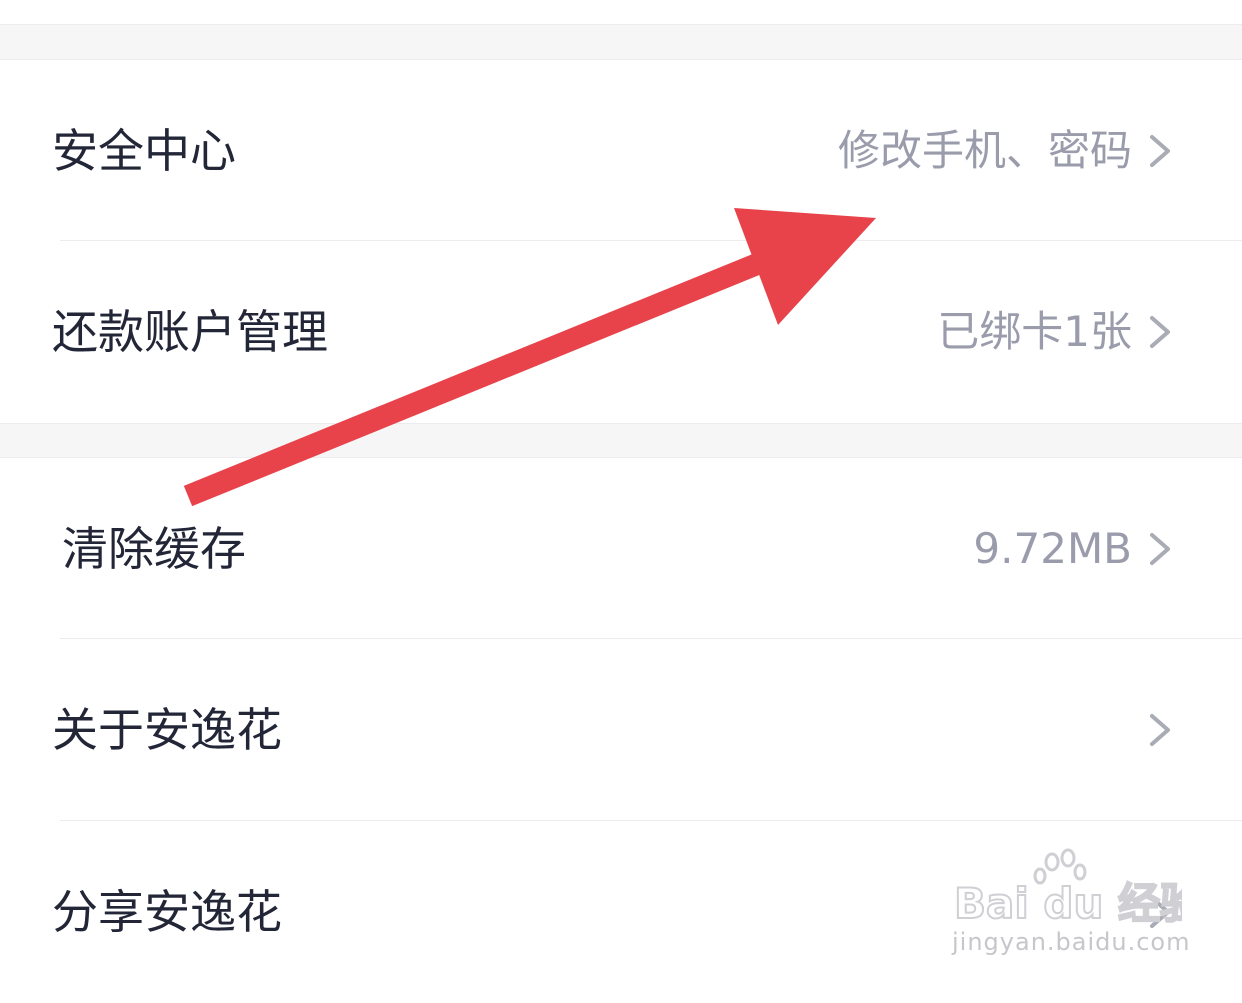 This screenshot has width=1242, height=1003. What do you see at coordinates (154, 549) in the screenshot?
I see `settings-item-label: 清除缓存` at bounding box center [154, 549].